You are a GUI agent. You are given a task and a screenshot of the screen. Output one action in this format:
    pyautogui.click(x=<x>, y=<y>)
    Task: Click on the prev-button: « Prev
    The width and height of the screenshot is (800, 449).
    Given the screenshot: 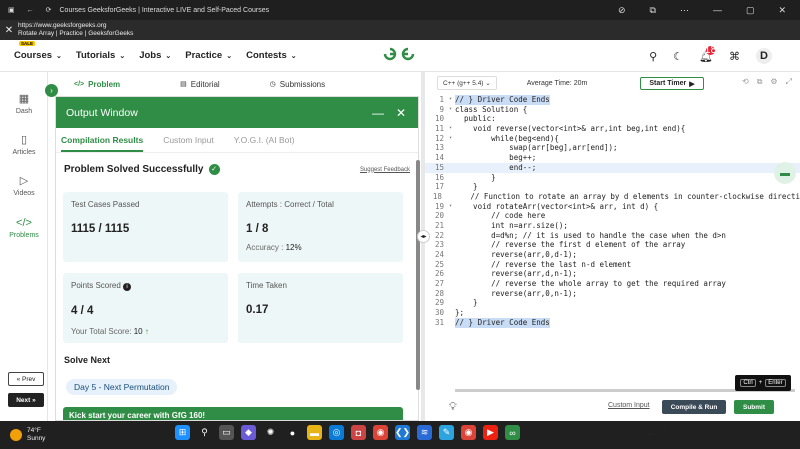 What is the action you would take?
    pyautogui.click(x=26, y=379)
    